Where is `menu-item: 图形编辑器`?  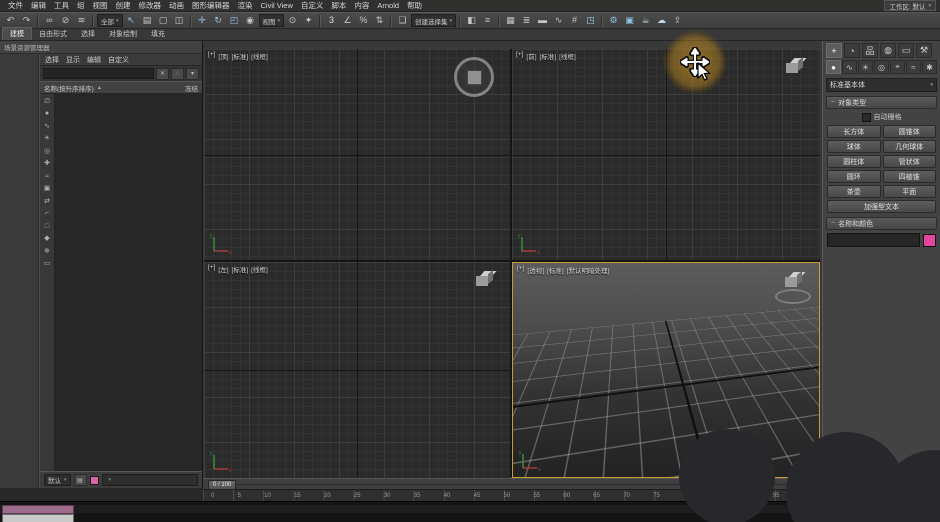 menu-item: 图形编辑器 is located at coordinates (211, 5).